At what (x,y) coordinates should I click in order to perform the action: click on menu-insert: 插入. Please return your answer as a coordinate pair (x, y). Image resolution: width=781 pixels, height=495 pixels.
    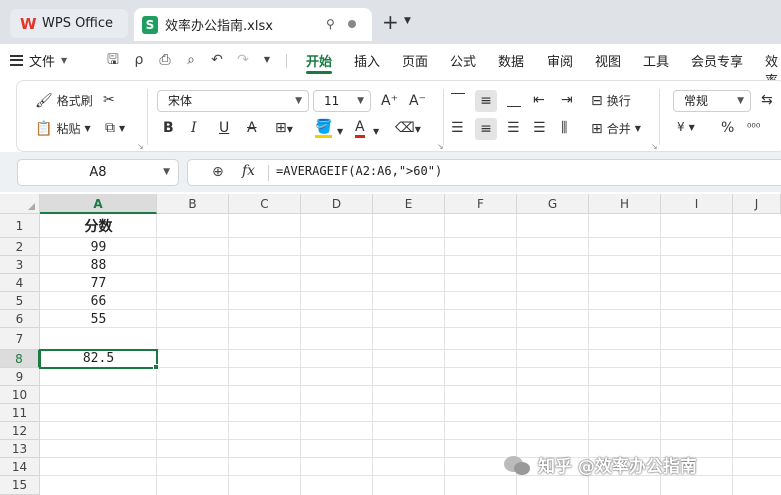
    Looking at the image, I should click on (367, 60).